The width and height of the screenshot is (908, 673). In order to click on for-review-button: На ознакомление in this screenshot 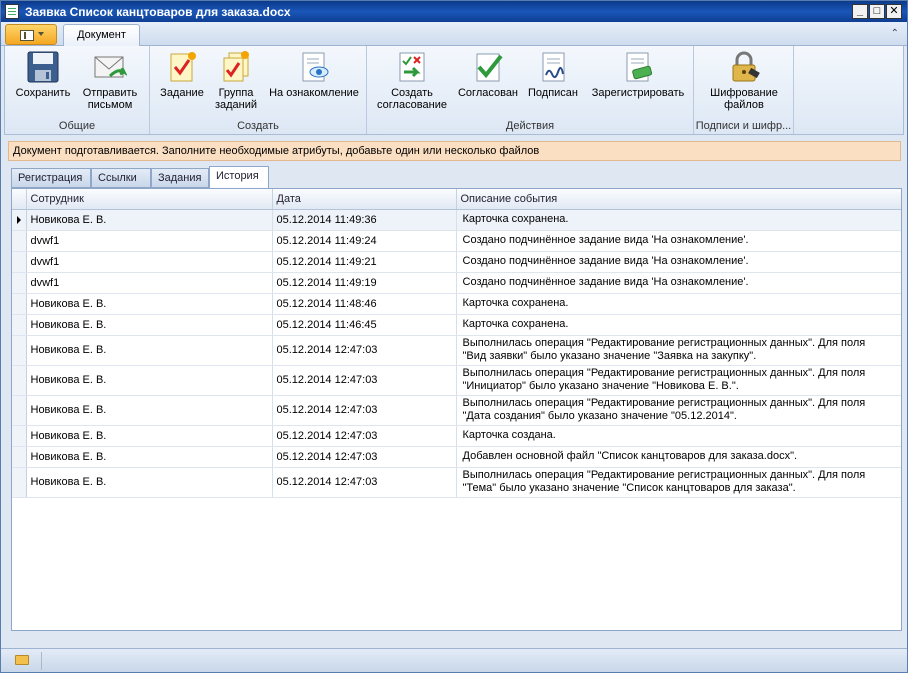, I will do `click(314, 74)`.